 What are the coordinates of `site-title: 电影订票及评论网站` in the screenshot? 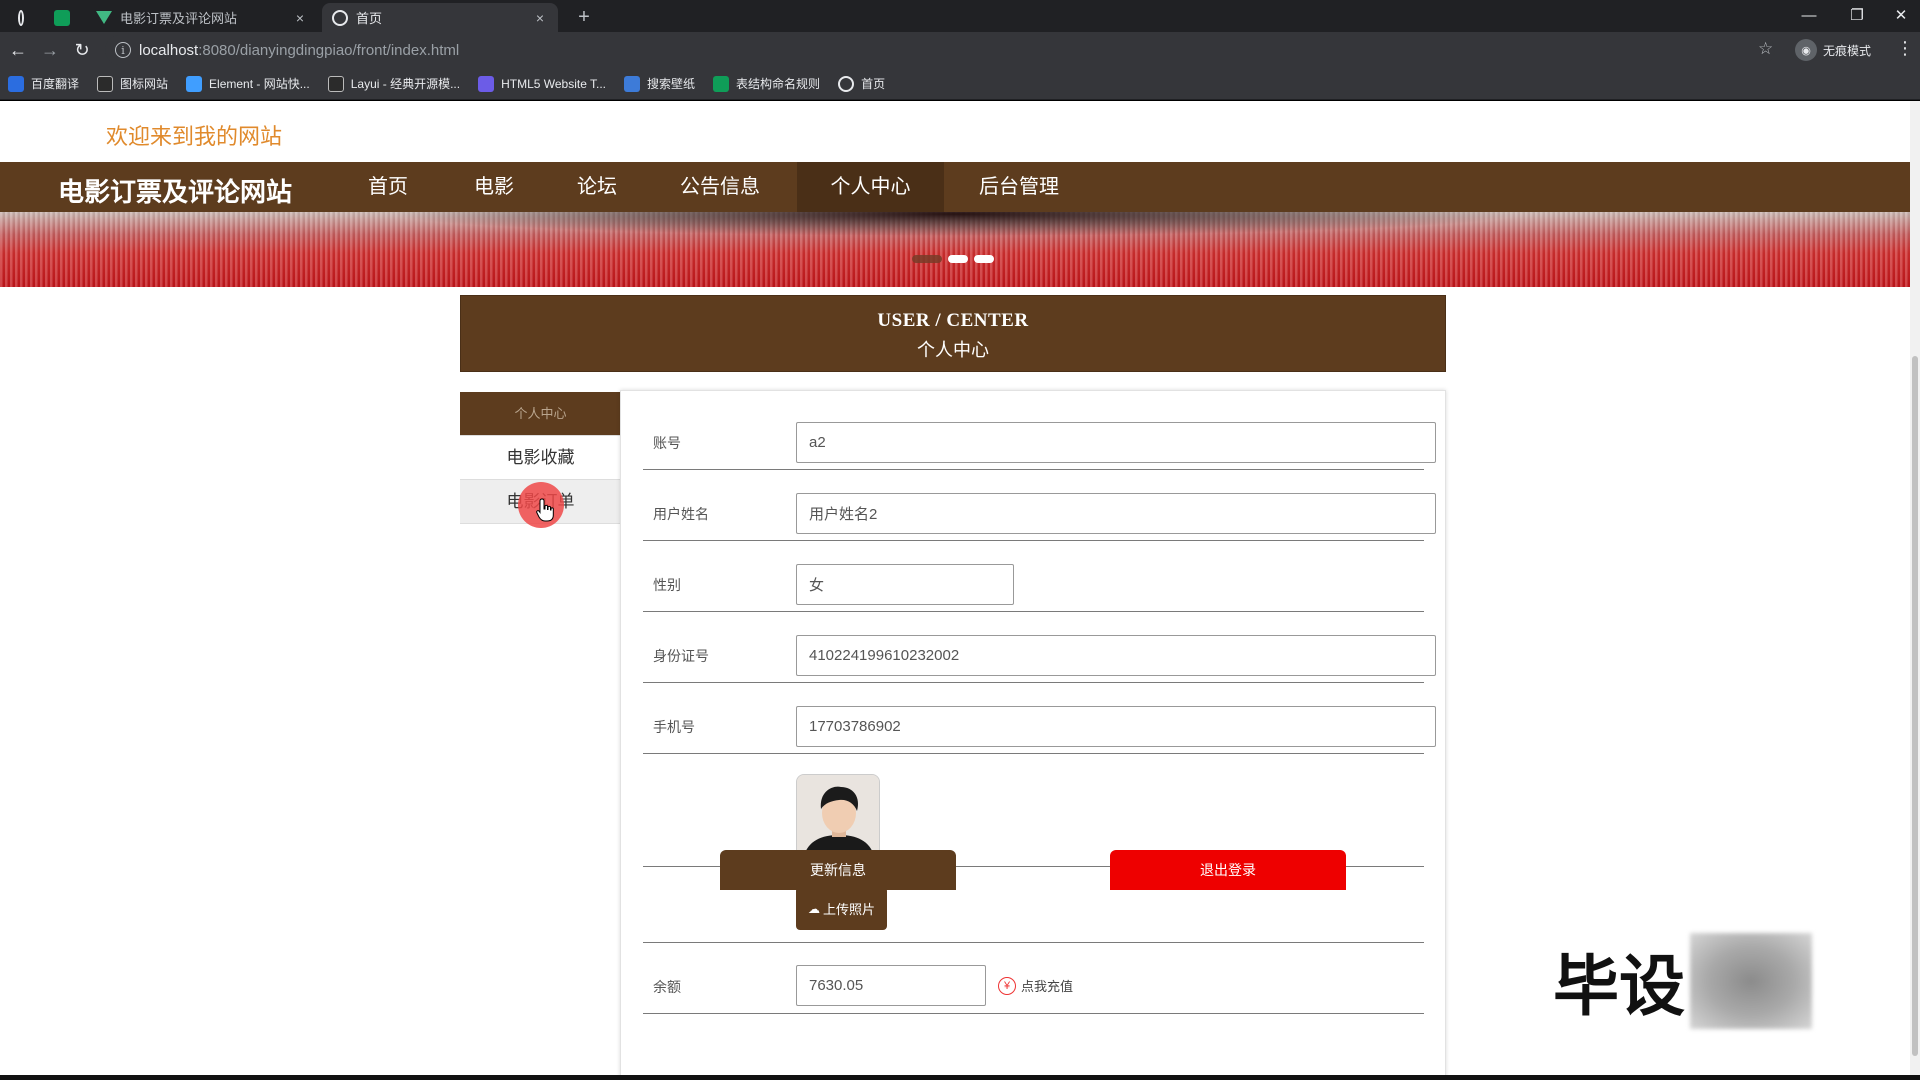 It's located at (175, 190).